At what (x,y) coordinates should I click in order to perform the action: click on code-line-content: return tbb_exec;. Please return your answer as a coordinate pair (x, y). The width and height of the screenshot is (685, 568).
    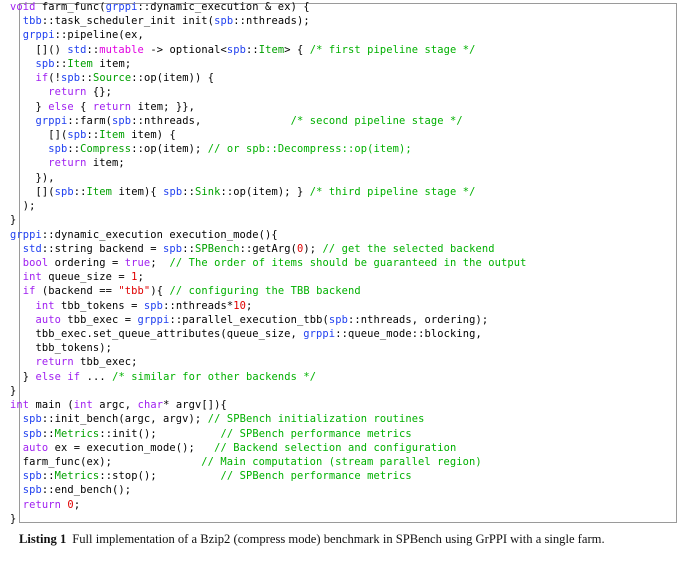
    Looking at the image, I should click on (331, 362).